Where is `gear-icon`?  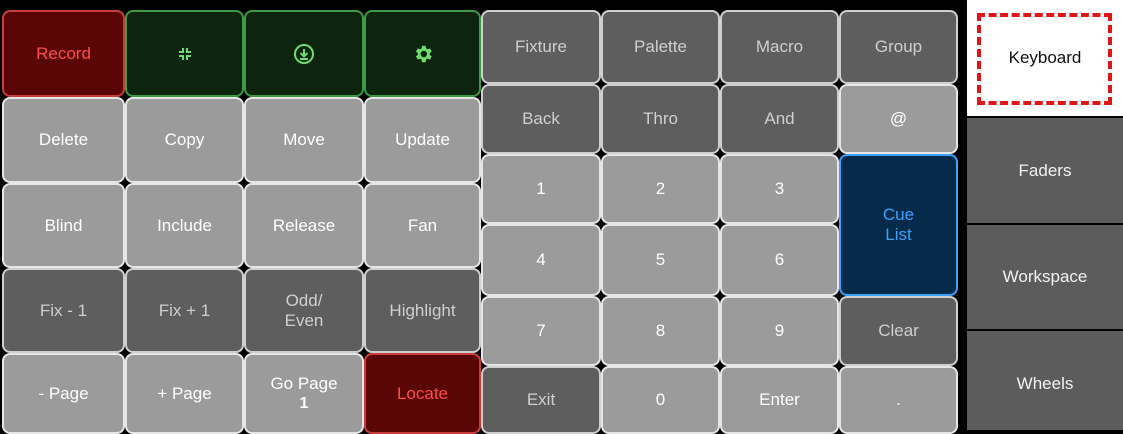
gear-icon is located at coordinates (423, 54).